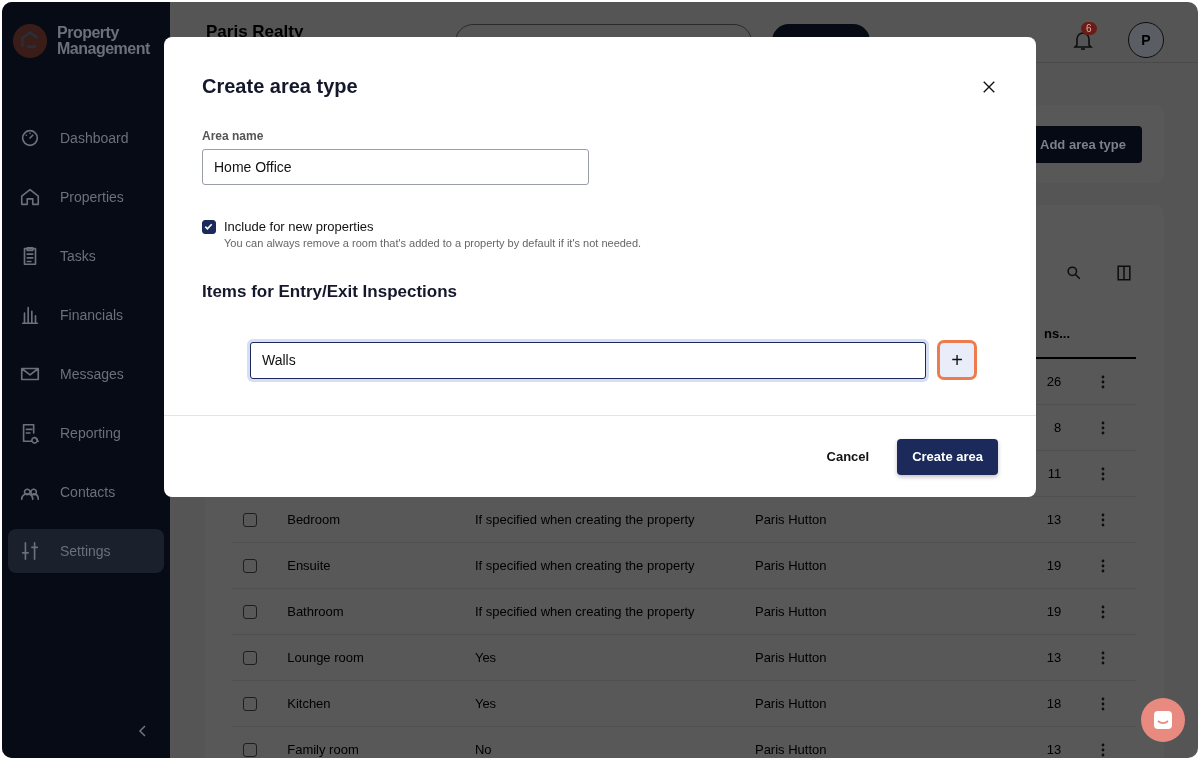  What do you see at coordinates (1089, 28) in the screenshot?
I see `notification-badge: 6` at bounding box center [1089, 28].